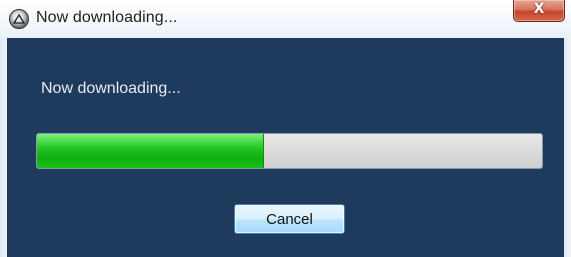 The width and height of the screenshot is (571, 257). Describe the element at coordinates (289, 219) in the screenshot. I see `cancel-button: Cancel` at that location.